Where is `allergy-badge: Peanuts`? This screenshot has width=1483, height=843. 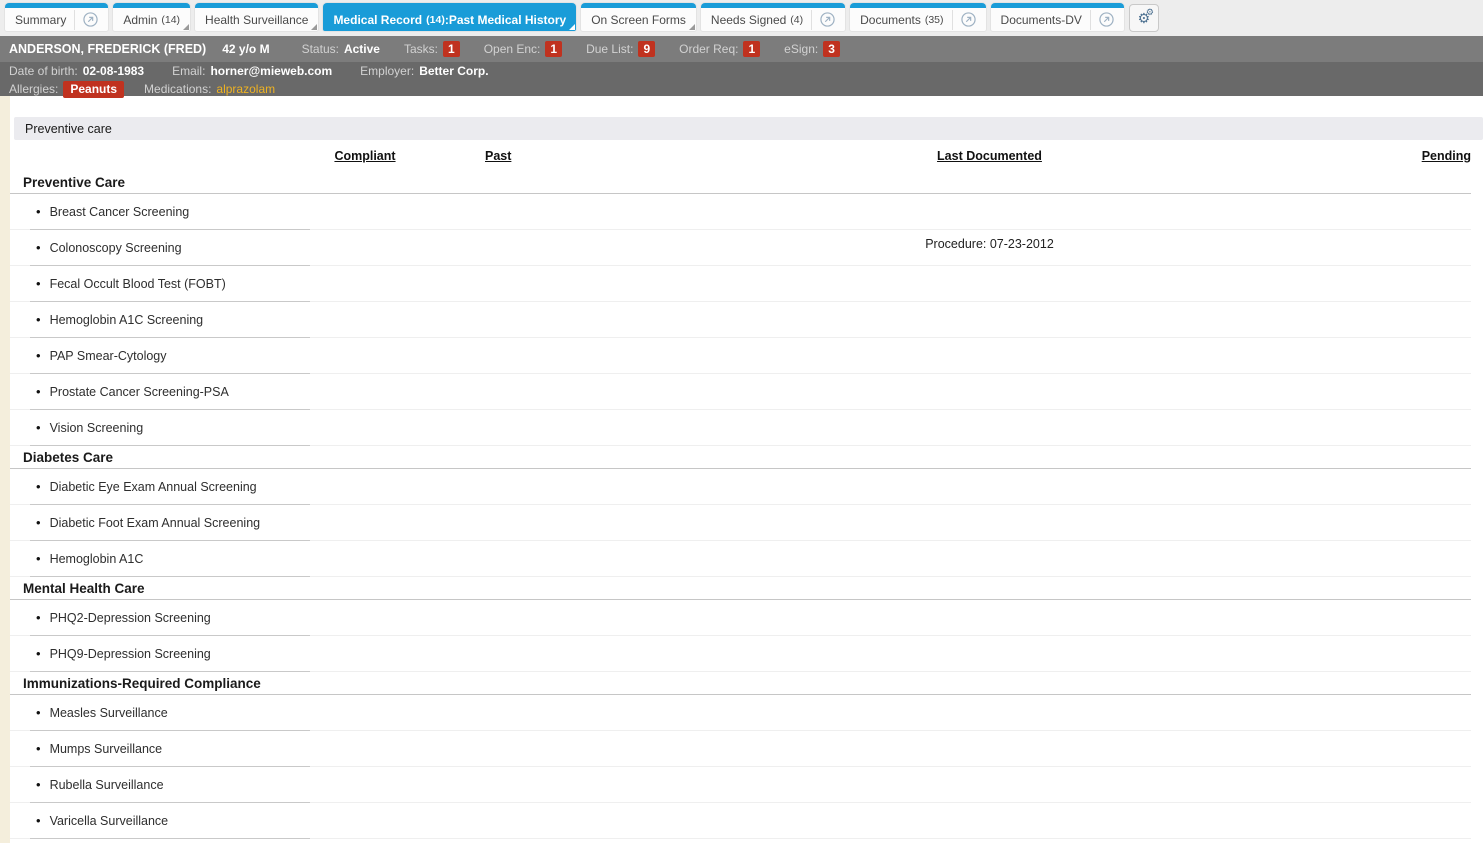 allergy-badge: Peanuts is located at coordinates (94, 89).